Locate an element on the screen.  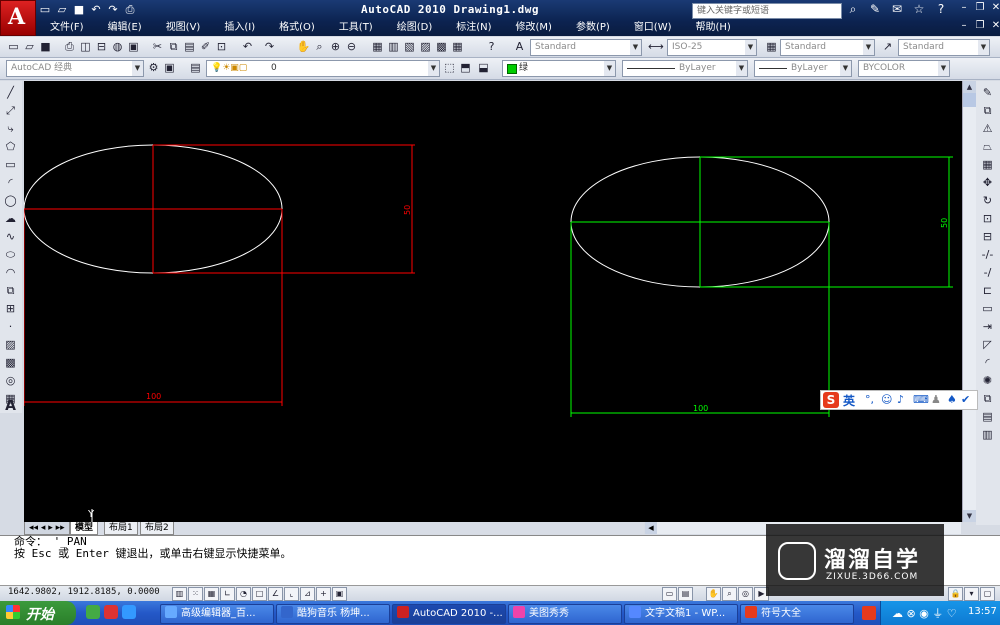
arc-icon: ◜ is located at coordinates (10, 182).